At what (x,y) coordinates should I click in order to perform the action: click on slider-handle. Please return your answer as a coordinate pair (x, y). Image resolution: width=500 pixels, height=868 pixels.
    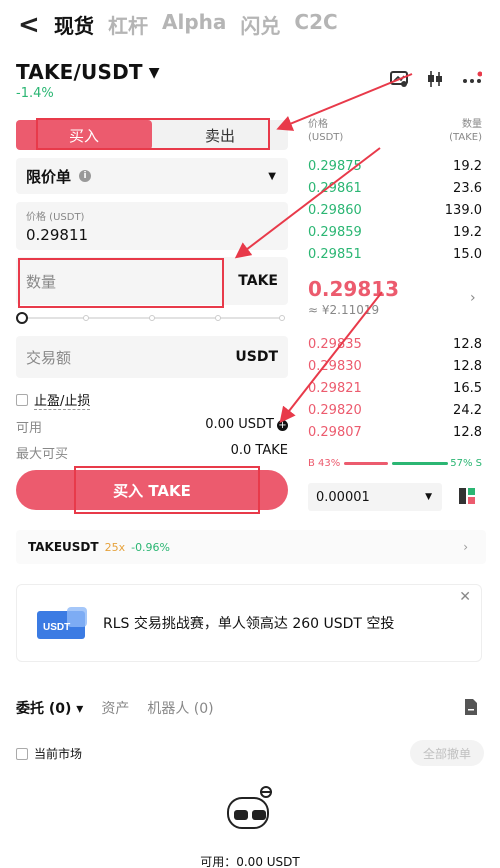
    Looking at the image, I should click on (22, 318).